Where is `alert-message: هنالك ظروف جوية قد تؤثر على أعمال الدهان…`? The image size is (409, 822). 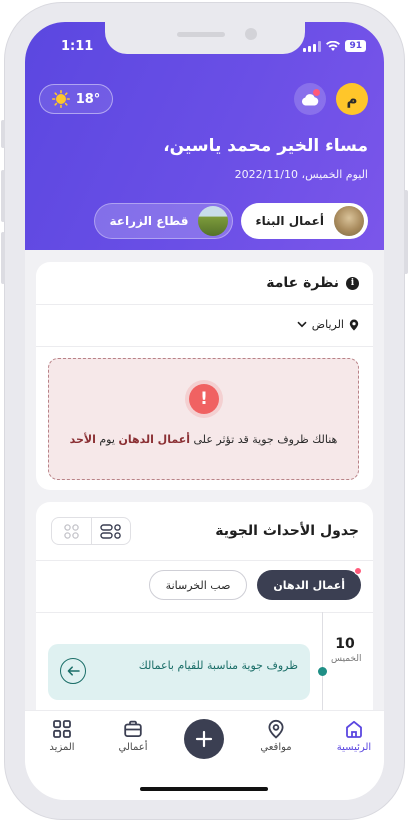 alert-message: هنالك ظروف جوية قد تؤثر على أعمال الدهان… is located at coordinates (203, 440).